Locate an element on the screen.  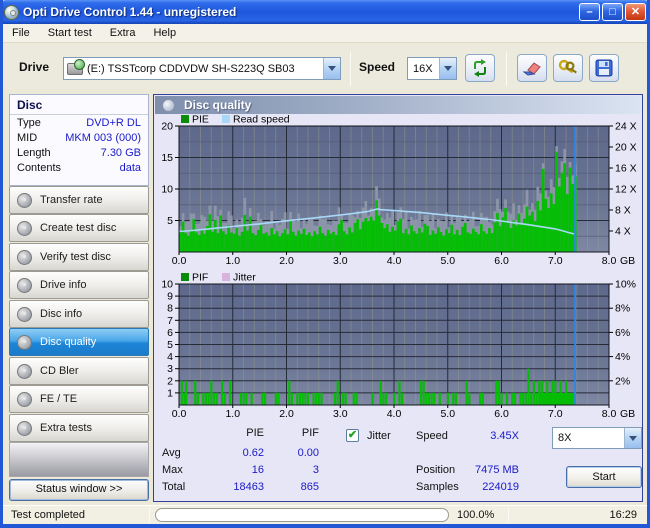
sidebar-filler is located at coordinates (79, 459).